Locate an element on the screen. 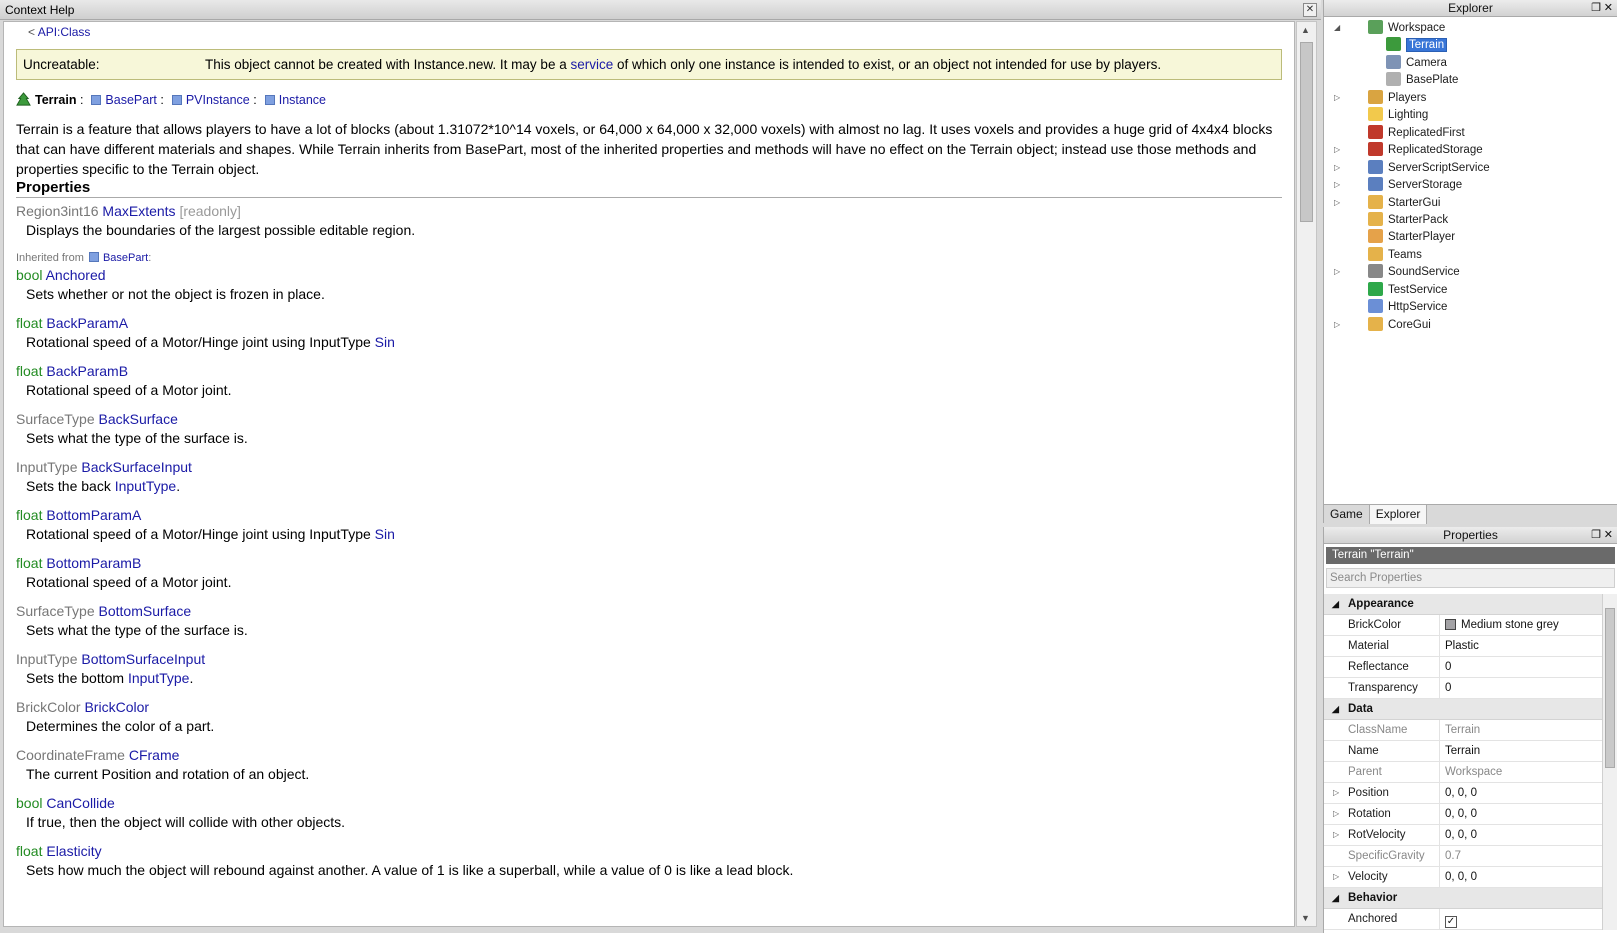 This screenshot has height=933, width=1617. tree-item-coregui: ▷ CoreGui is located at coordinates (1382, 325).